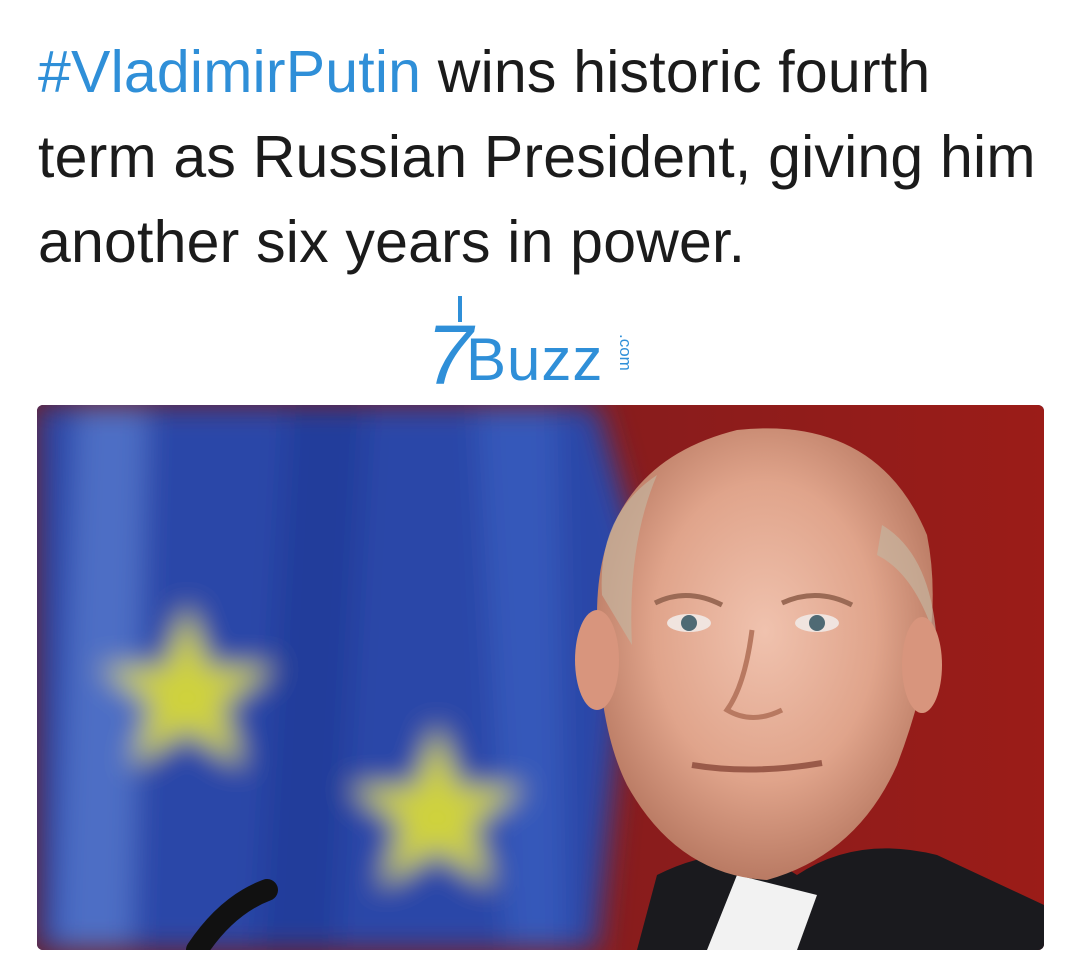 This screenshot has width=1080, height=956. I want to click on brand-text: Buzz, so click(534, 359).